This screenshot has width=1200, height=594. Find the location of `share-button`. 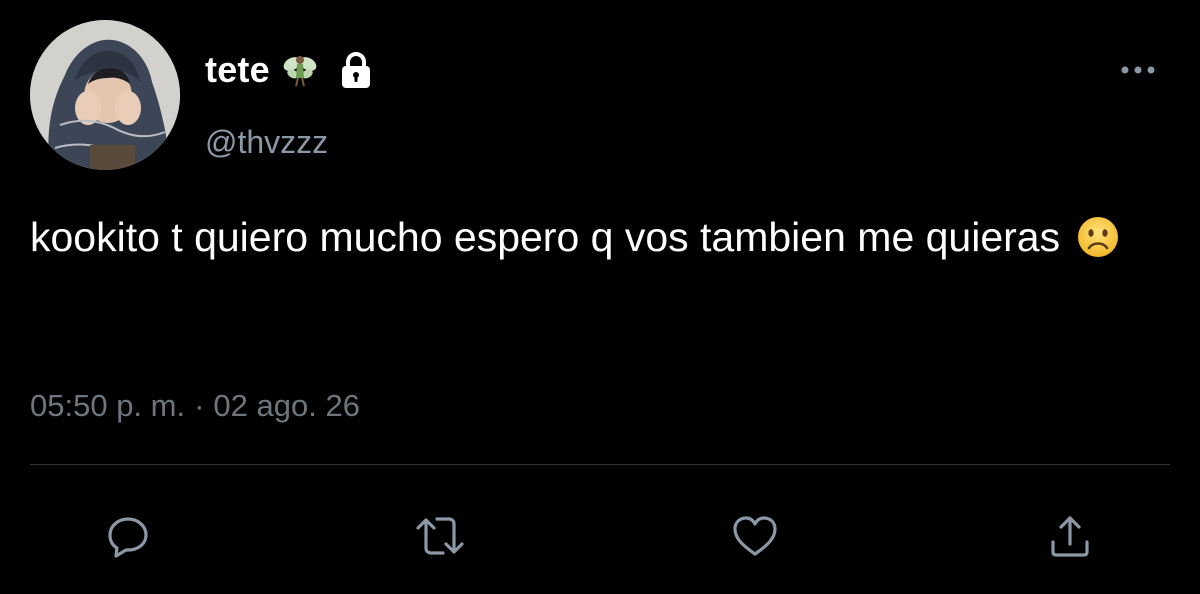

share-button is located at coordinates (1070, 536).